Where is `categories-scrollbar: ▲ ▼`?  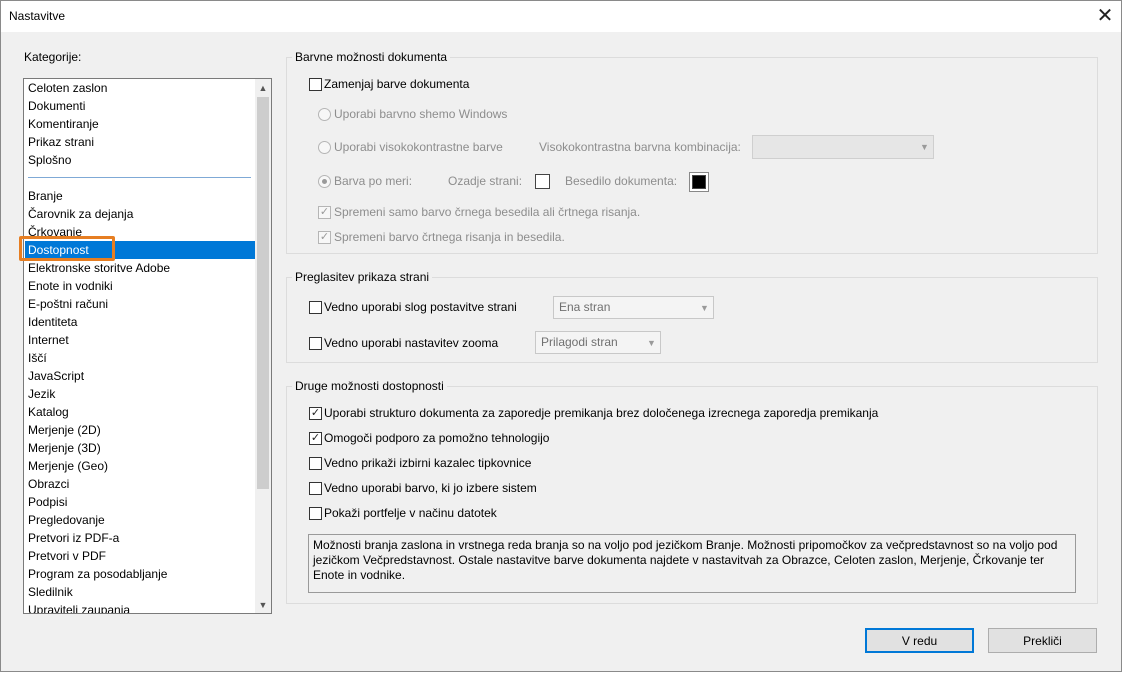 categories-scrollbar: ▲ ▼ is located at coordinates (263, 346).